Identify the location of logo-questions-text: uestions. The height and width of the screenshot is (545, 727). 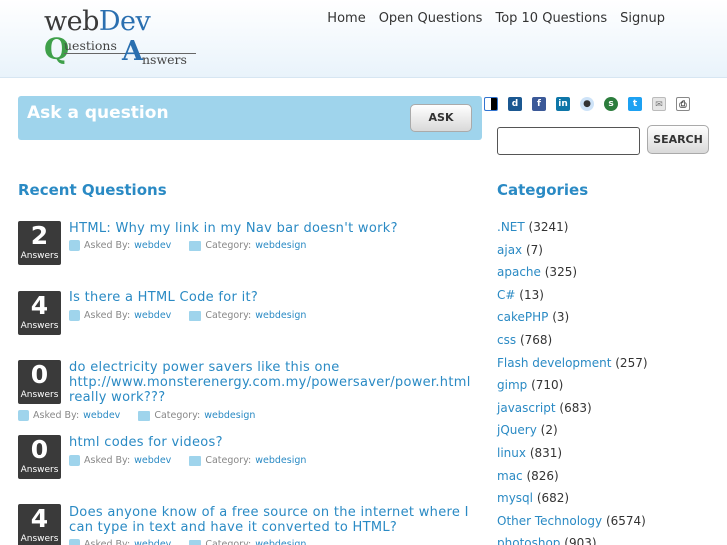
(90, 45).